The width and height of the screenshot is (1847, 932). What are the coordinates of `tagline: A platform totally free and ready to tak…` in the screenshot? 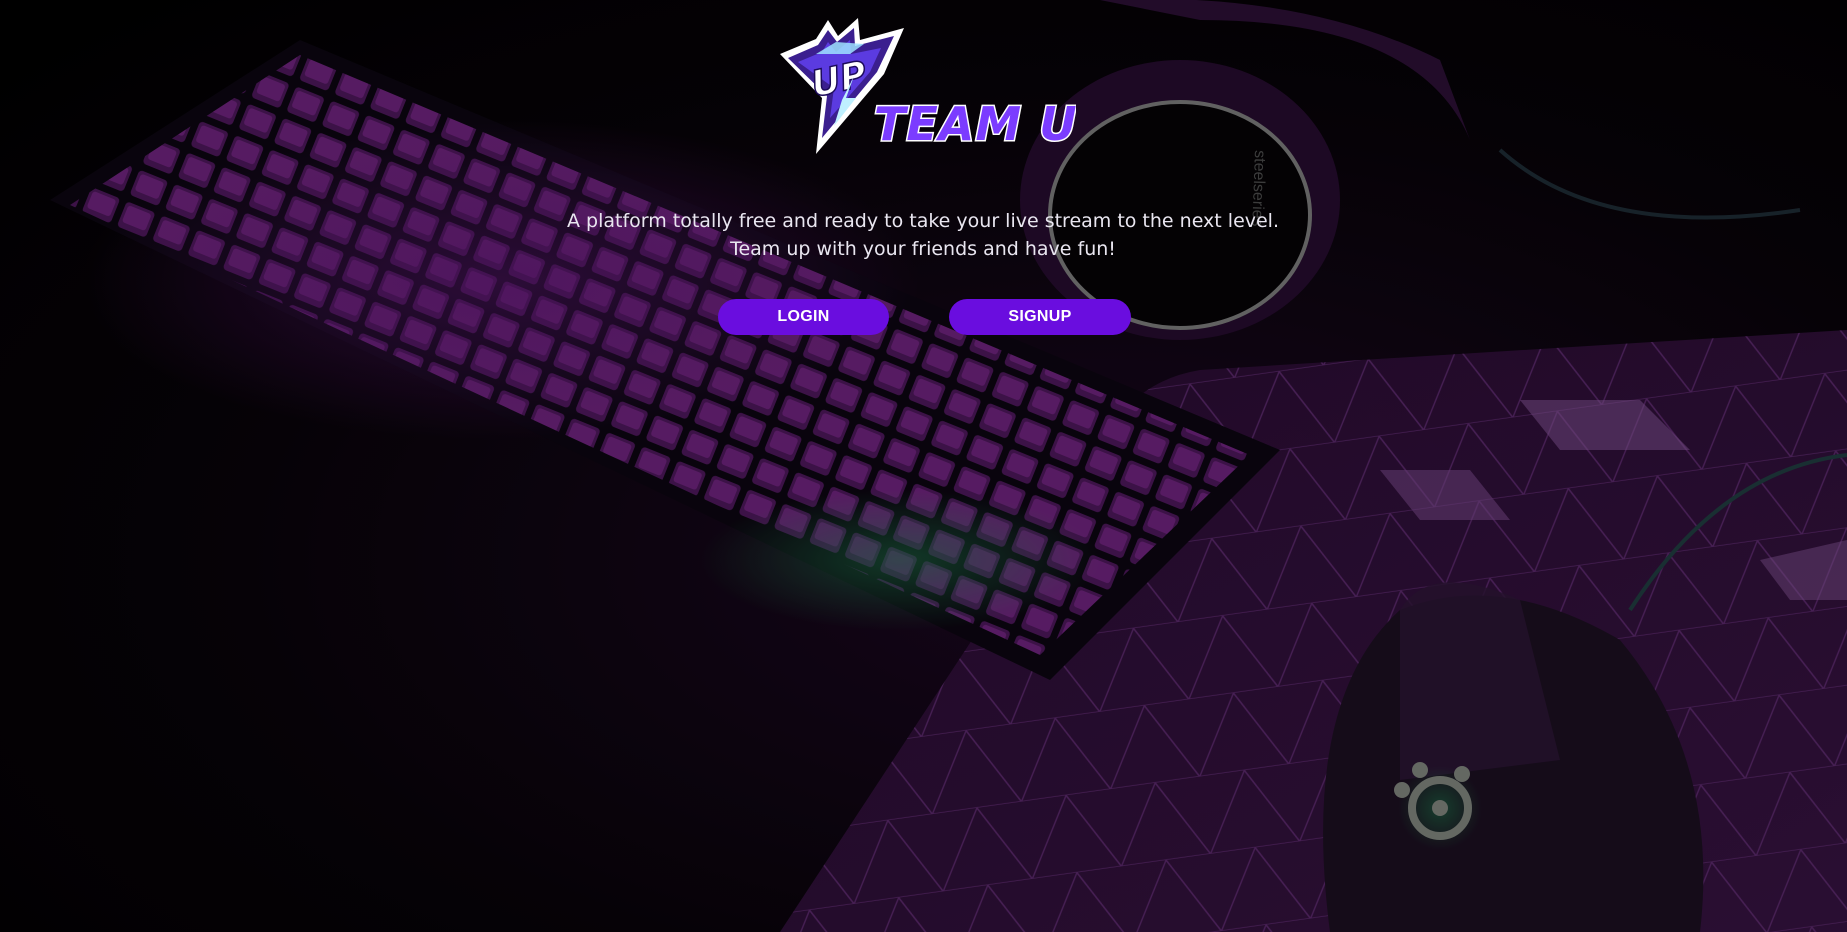 It's located at (923, 235).